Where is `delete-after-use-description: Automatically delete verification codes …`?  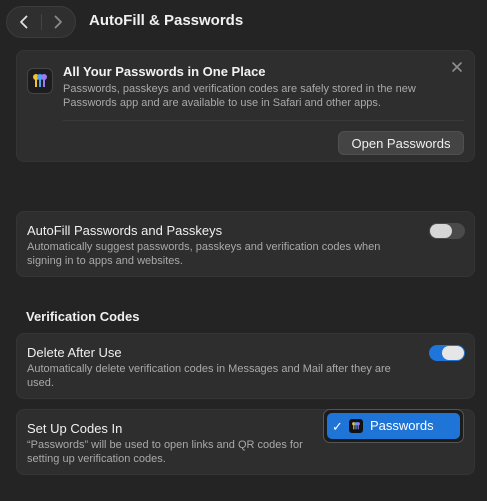 delete-after-use-description: Automatically delete verification codes … is located at coordinates (209, 376).